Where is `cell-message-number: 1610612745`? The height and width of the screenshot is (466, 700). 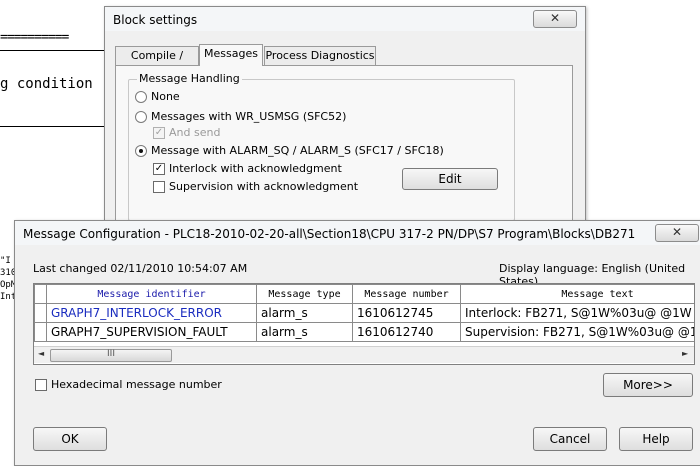
cell-message-number: 1610612745 is located at coordinates (406, 313).